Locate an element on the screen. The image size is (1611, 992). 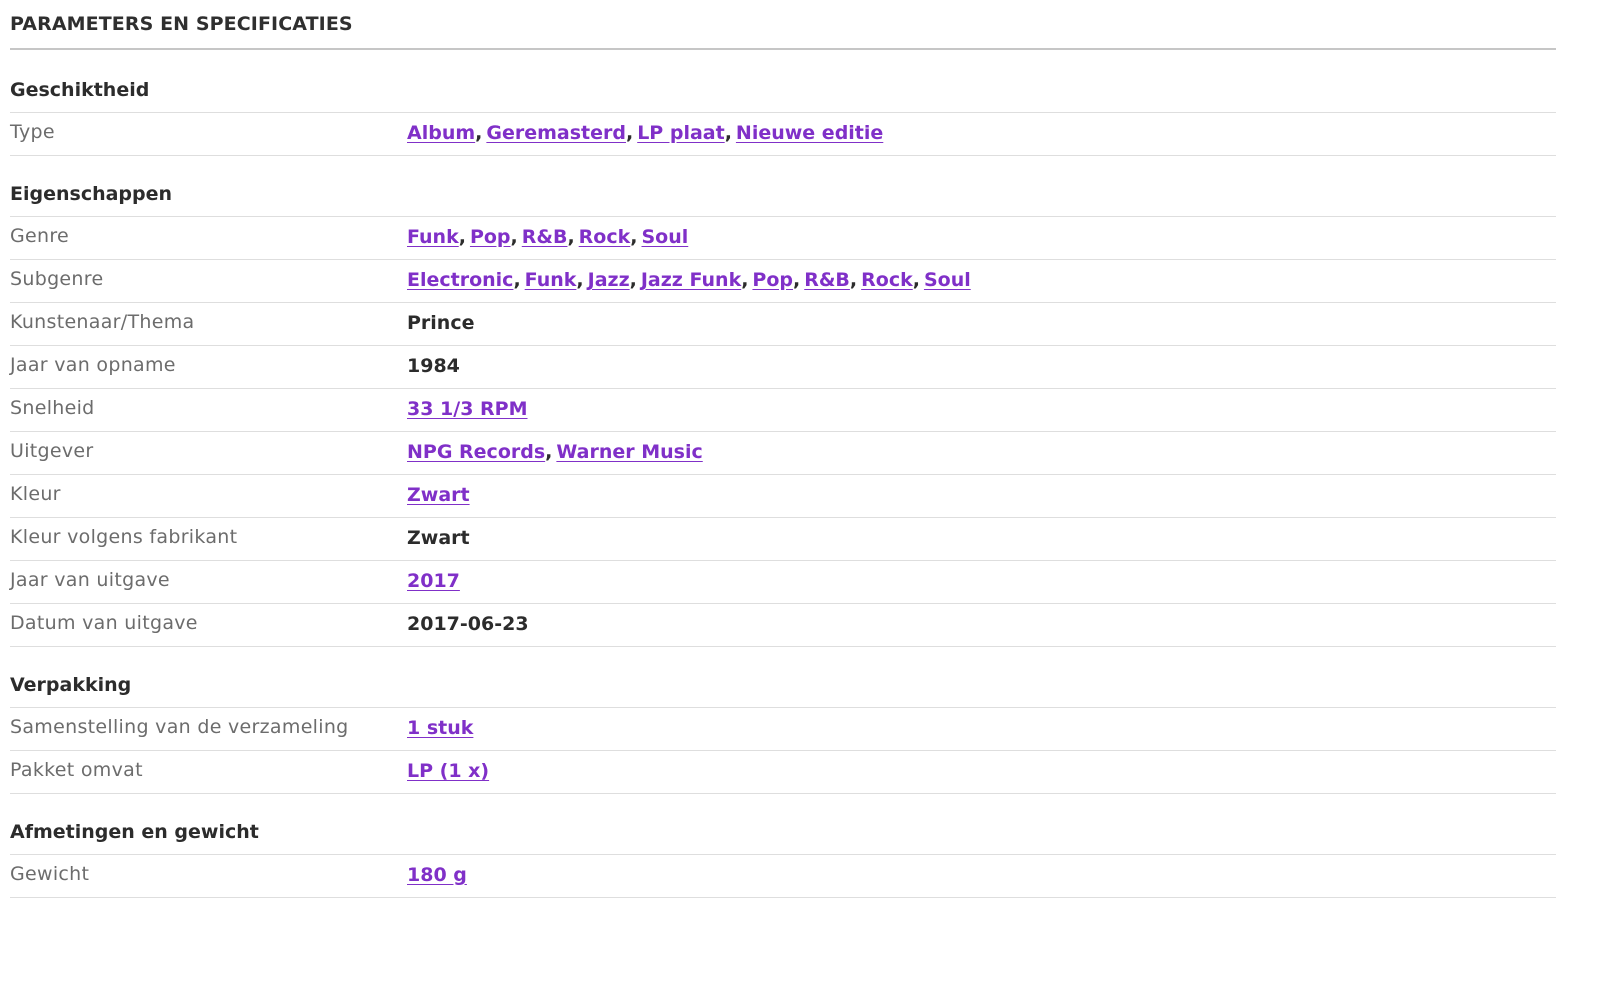
spec-link-jazz-funk: Jazz Funk is located at coordinates (691, 280).